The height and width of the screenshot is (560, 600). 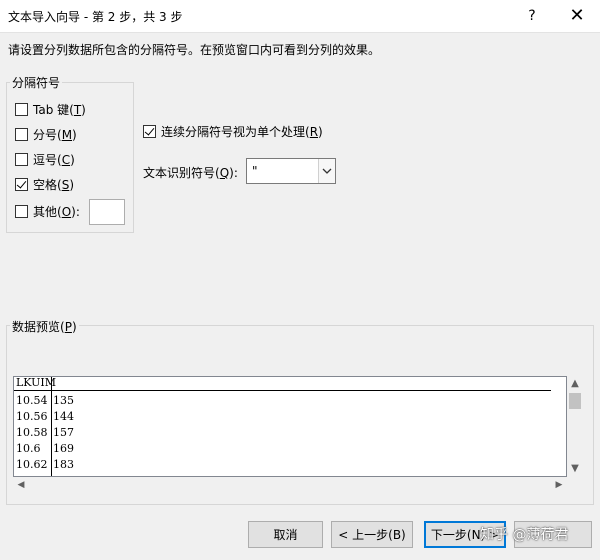 I want to click on consecutive-check-box, so click(x=149, y=131).